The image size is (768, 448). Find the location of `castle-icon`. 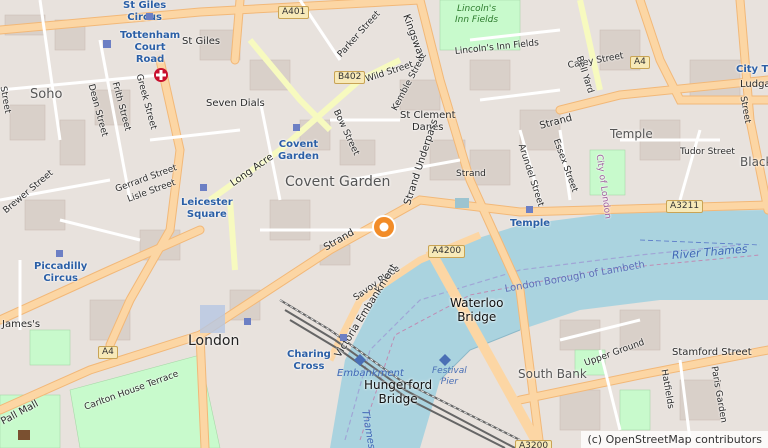

castle-icon is located at coordinates (24, 435).